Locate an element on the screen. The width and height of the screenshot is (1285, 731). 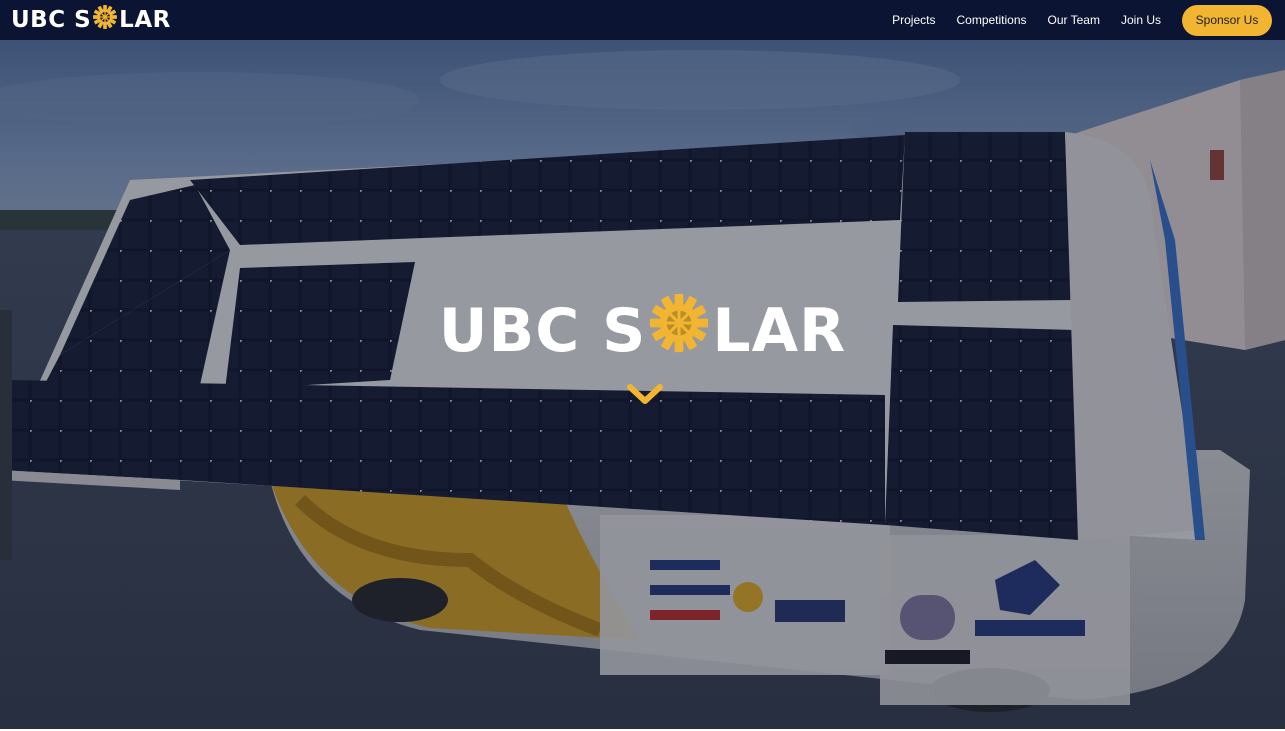
gear-sun-hero-icon is located at coordinates (679, 331).